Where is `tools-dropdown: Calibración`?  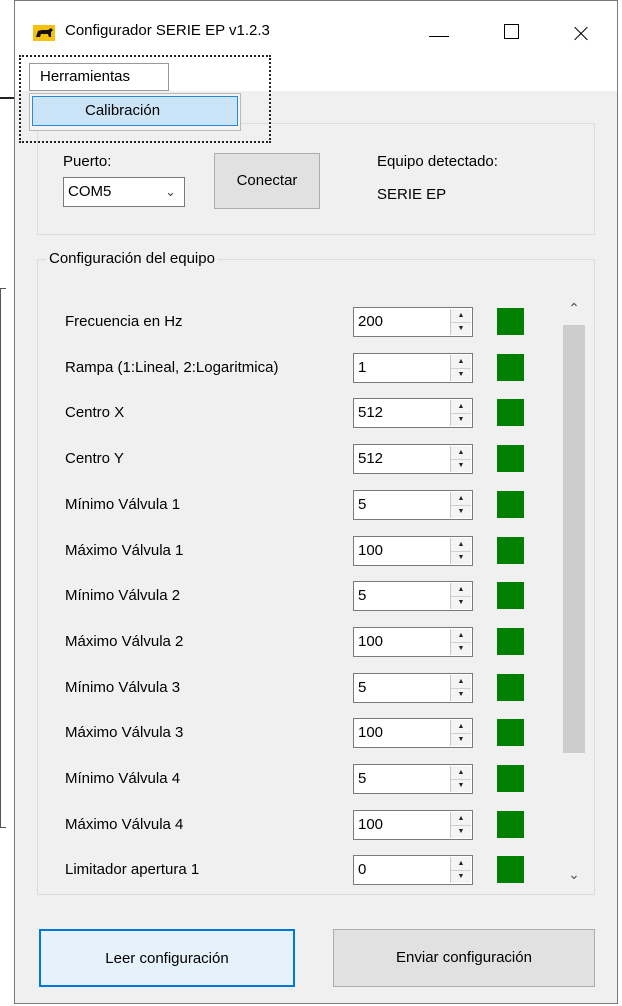
tools-dropdown: Calibración is located at coordinates (135, 112).